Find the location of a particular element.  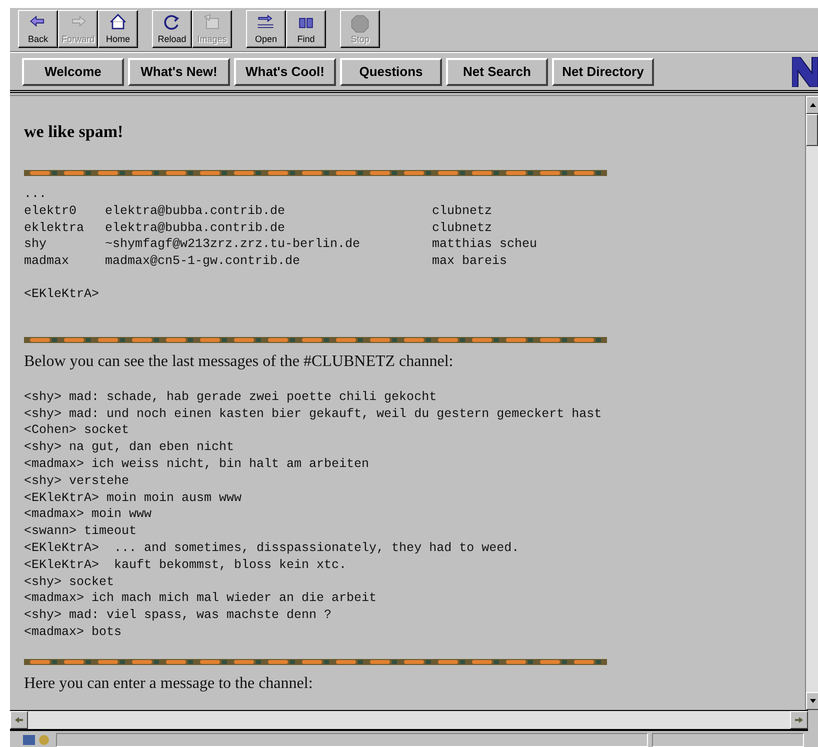

chat-message: <shy> verstehe is located at coordinates (77, 481).